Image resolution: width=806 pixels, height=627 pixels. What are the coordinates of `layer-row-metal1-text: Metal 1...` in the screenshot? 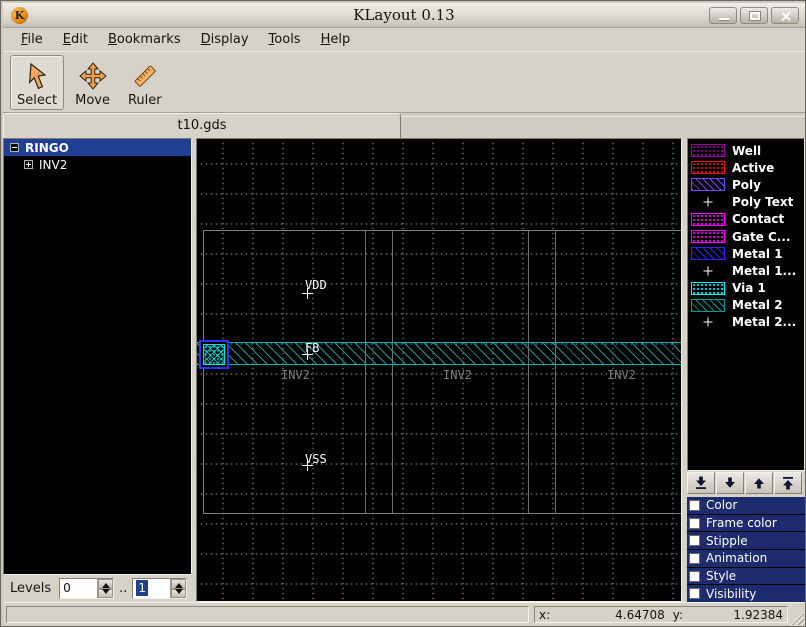 It's located at (746, 270).